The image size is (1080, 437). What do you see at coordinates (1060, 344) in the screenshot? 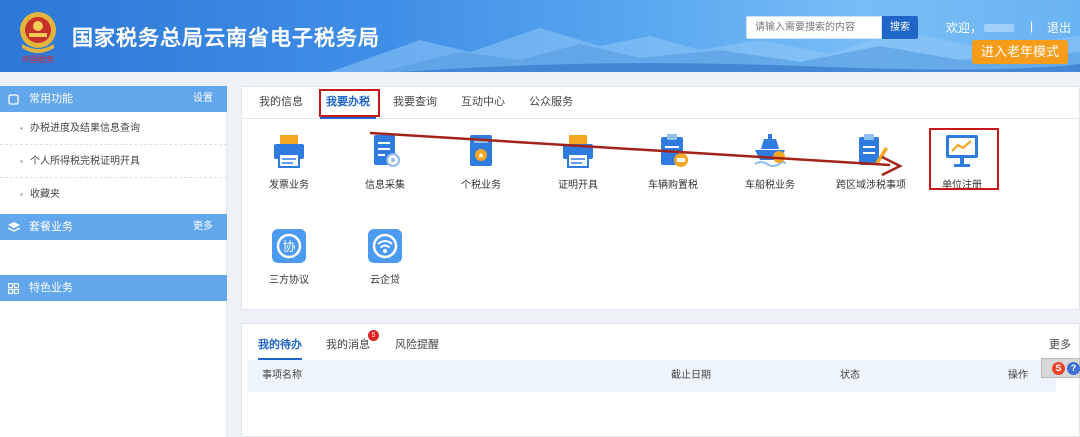
I see `todo-more-link: 更多` at bounding box center [1060, 344].